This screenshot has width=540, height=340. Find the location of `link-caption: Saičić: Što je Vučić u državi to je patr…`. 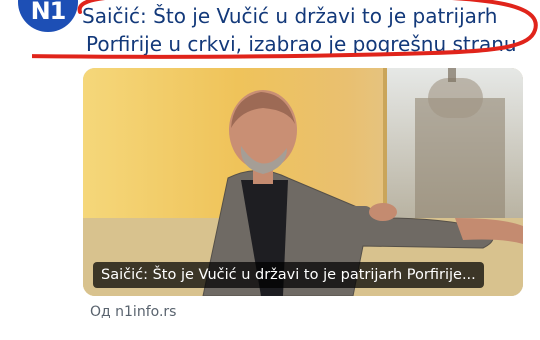

link-caption: Saičić: Što je Vučić u državi to je patr… is located at coordinates (288, 275).